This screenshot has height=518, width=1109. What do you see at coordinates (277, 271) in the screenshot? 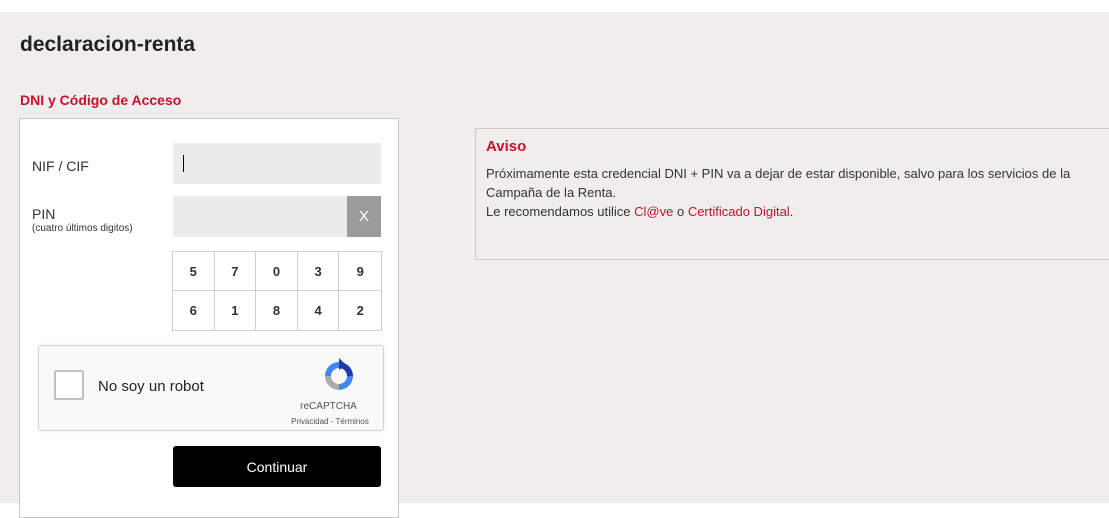
I see `keypad-key: 0` at bounding box center [277, 271].